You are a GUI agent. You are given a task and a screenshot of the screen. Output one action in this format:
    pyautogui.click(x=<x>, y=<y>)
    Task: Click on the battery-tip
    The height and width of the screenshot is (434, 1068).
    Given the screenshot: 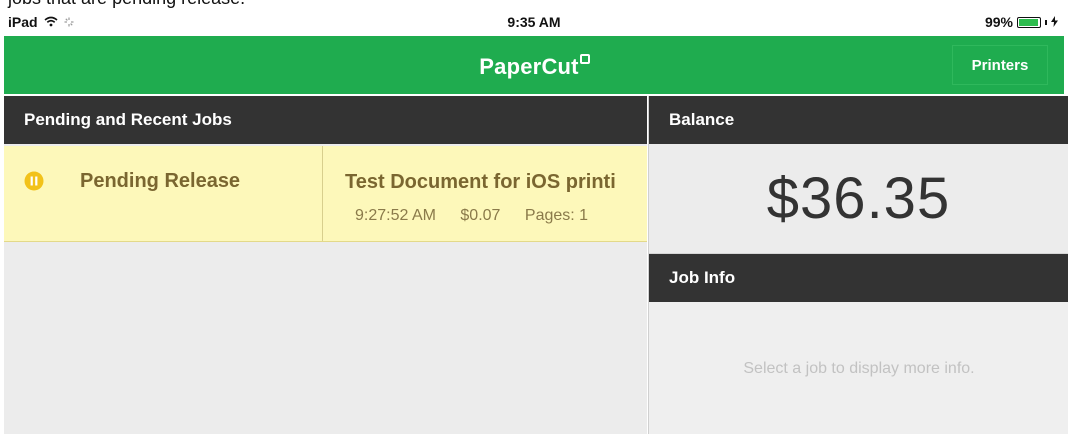 What is the action you would take?
    pyautogui.click(x=1046, y=22)
    